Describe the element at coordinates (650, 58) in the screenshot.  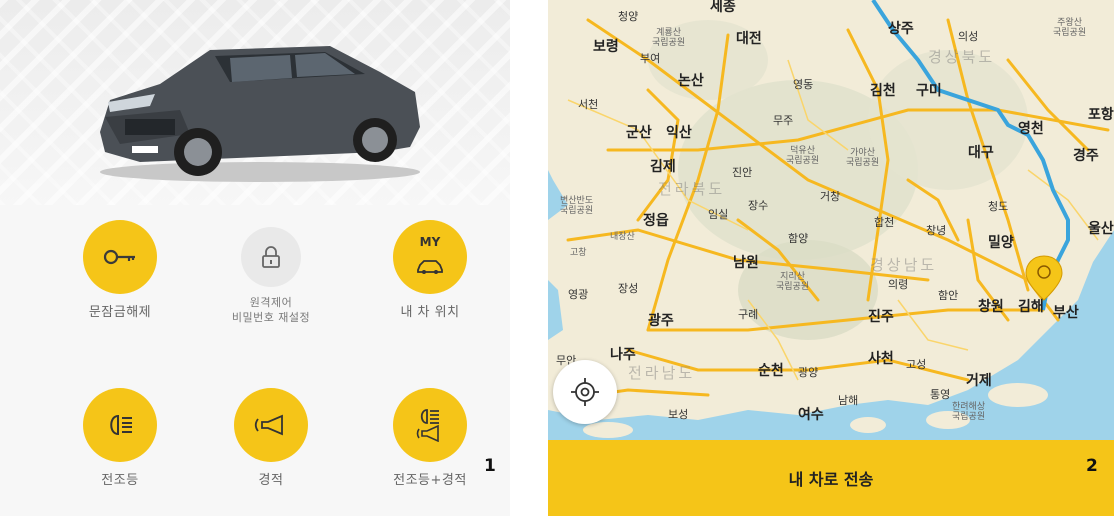
I see `place-buyeo: 부여` at that location.